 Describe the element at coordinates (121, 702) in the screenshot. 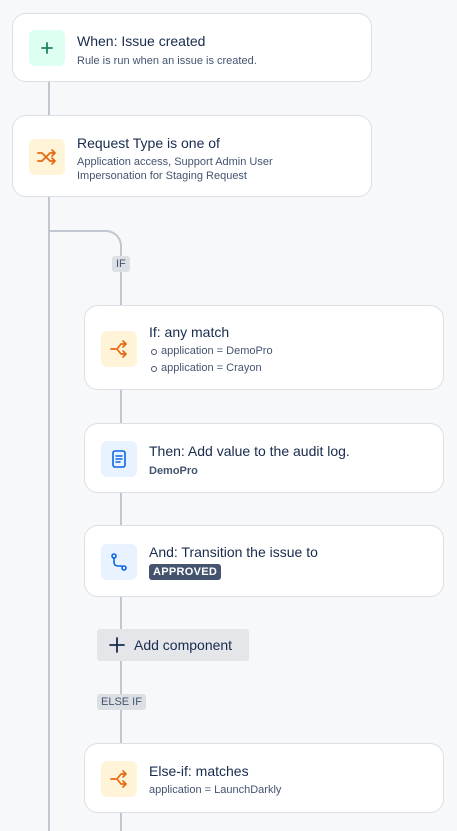

I see `else-if-tag: ELSE IF` at that location.